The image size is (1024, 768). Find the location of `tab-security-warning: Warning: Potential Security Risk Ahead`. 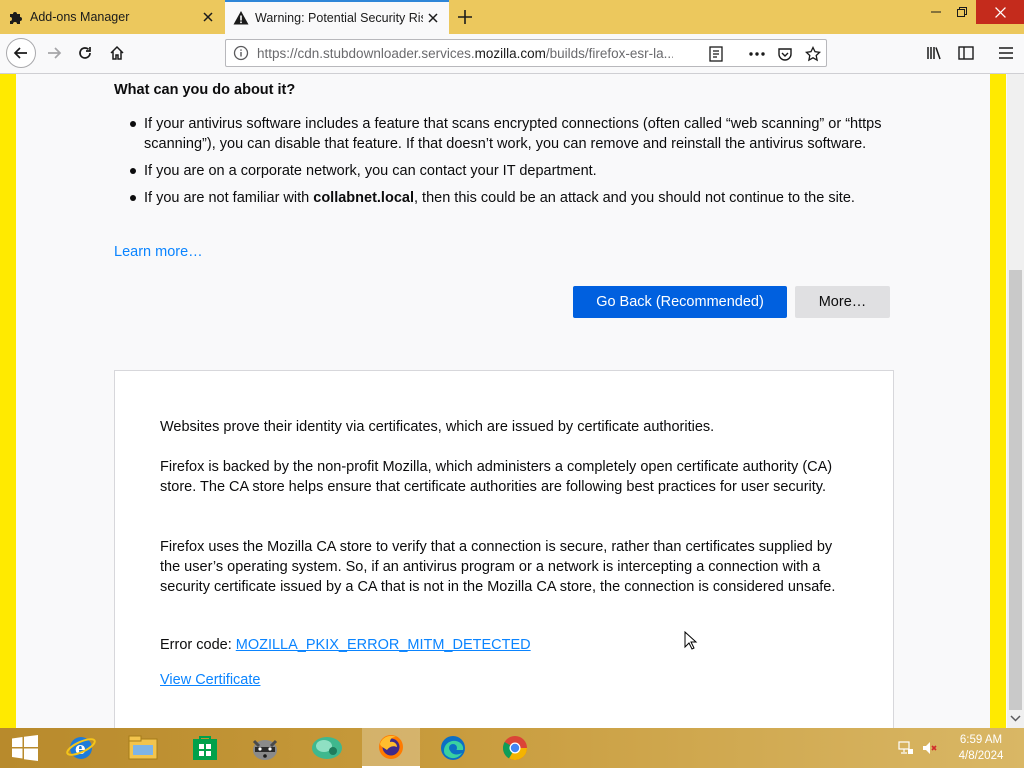

tab-security-warning: Warning: Potential Security Risk Ahead is located at coordinates (337, 17).